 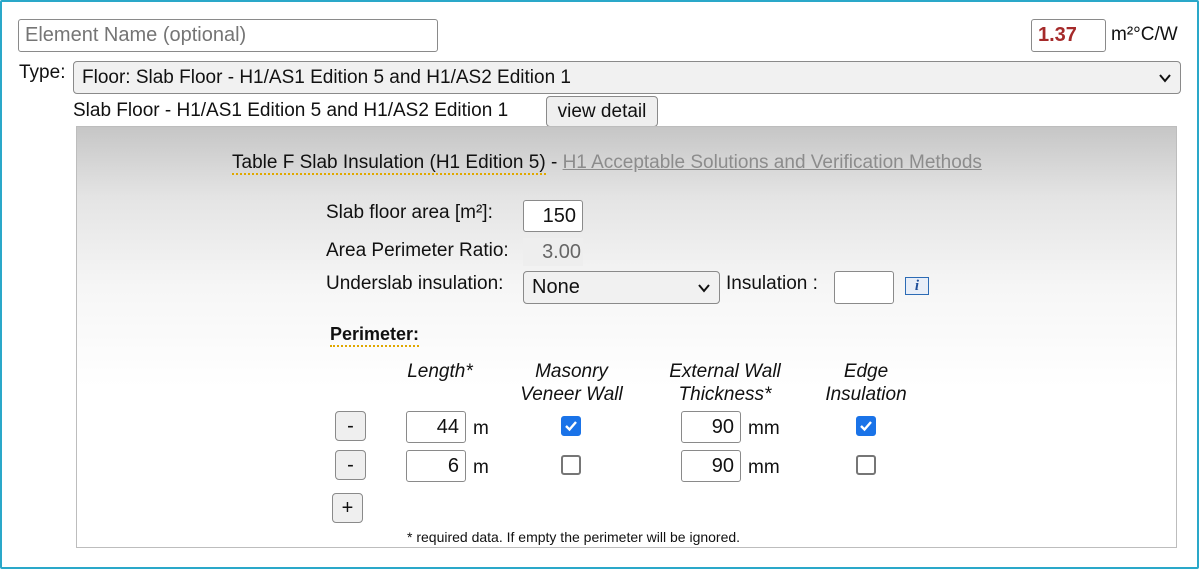 I want to click on type-label: Type:, so click(x=42, y=72).